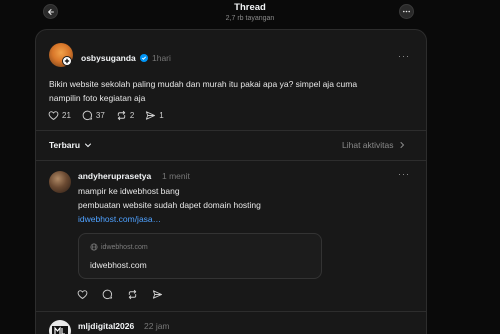 The height and width of the screenshot is (334, 500). Describe the element at coordinates (65, 145) in the screenshot. I see `sort-label: Terbaru` at that location.